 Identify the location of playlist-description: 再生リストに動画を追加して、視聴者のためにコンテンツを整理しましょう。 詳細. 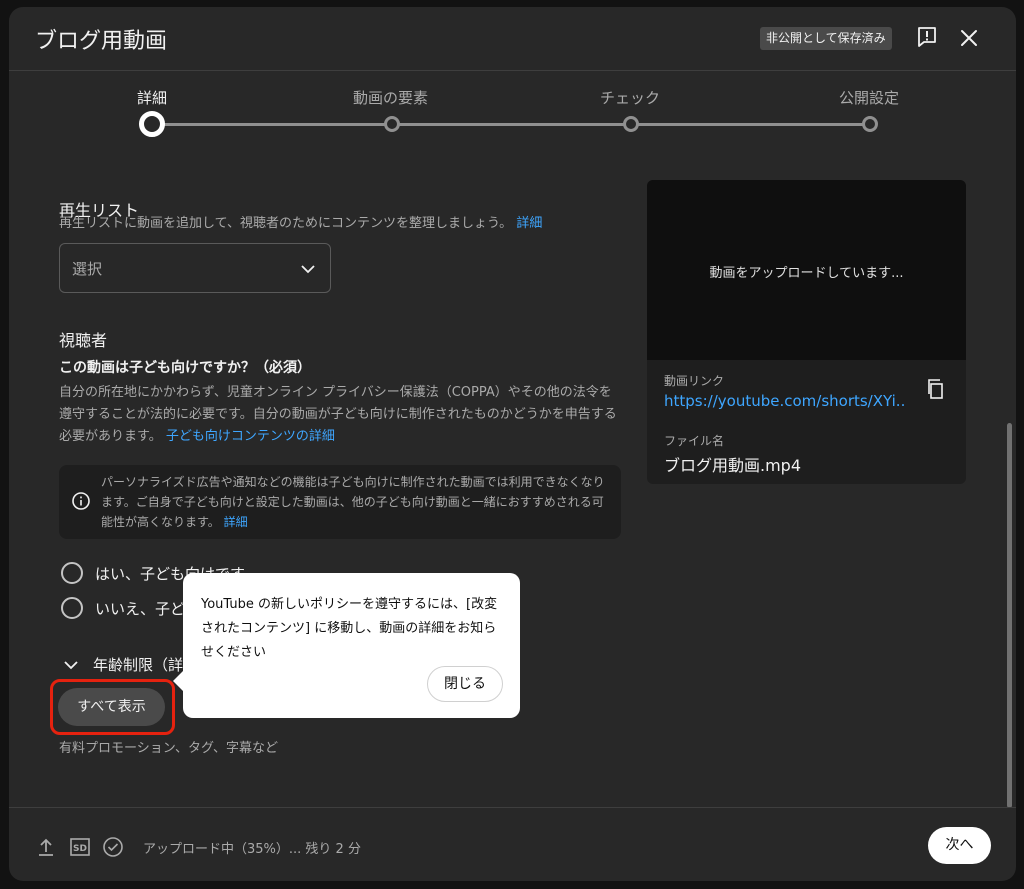
(300, 224).